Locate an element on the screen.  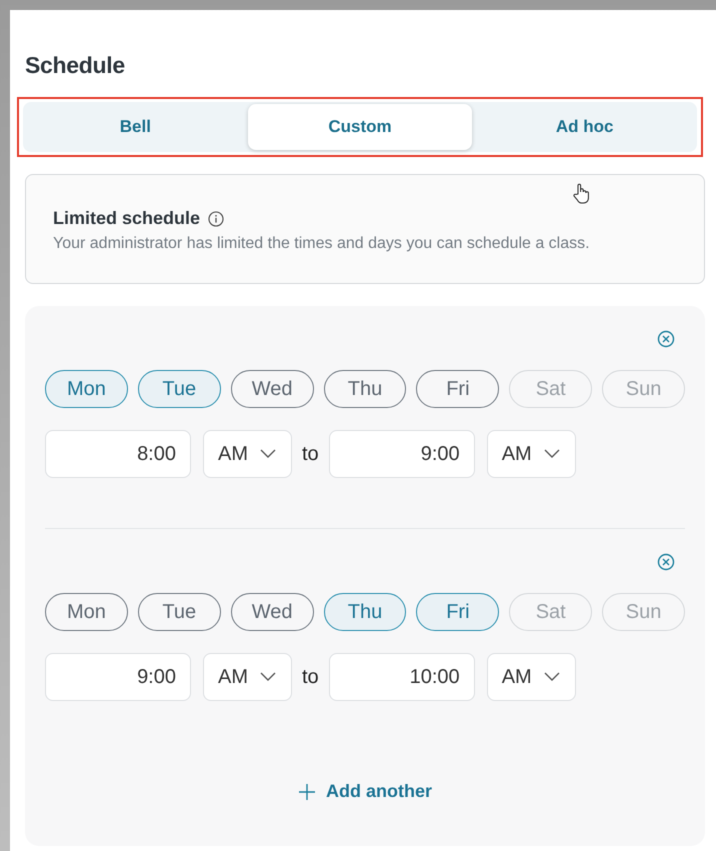
notice-text: Your administrator has limited the times and days you can schedule a class. is located at coordinates (322, 244).